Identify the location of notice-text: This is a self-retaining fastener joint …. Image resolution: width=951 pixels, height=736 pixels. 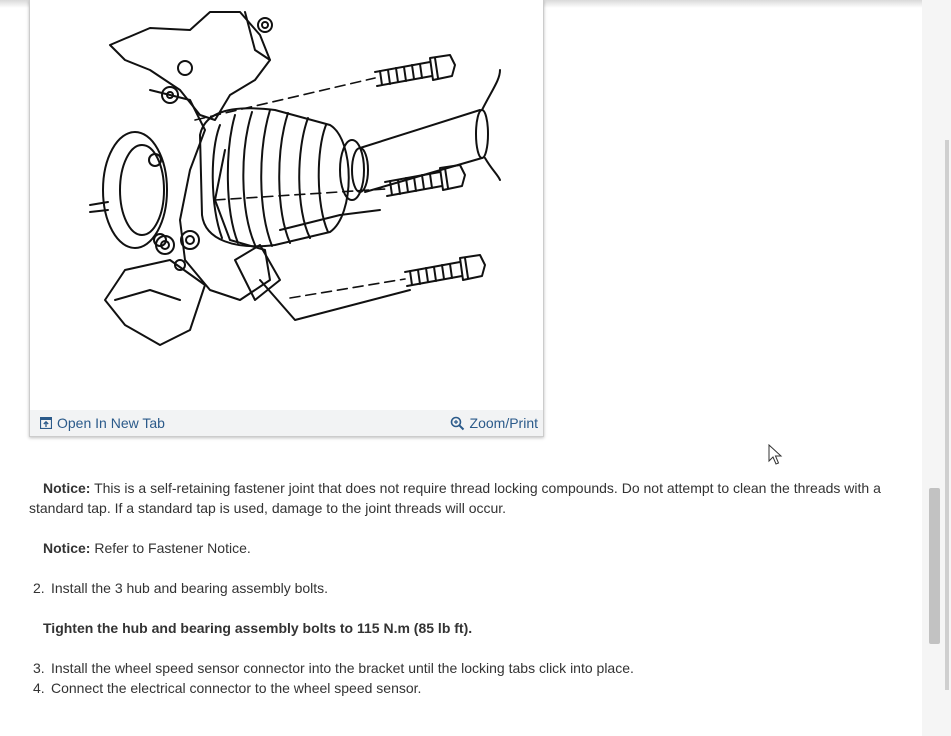
(455, 498).